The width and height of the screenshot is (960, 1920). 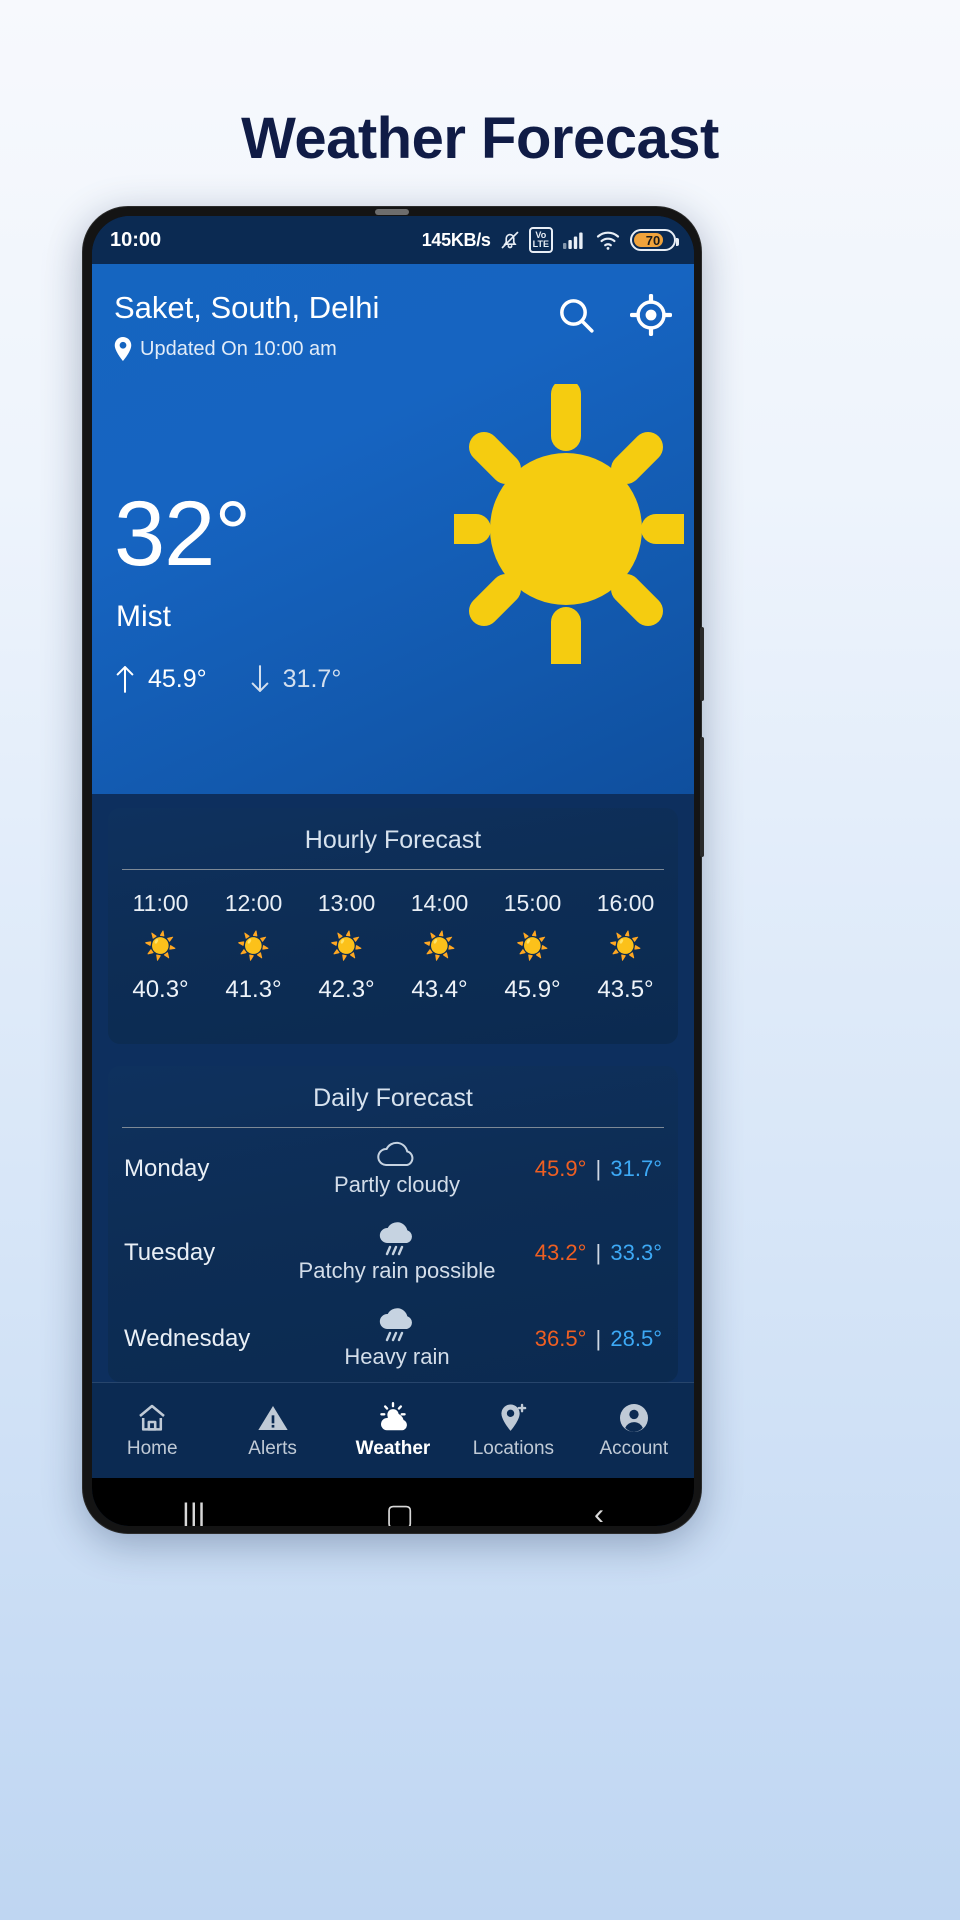 I want to click on gps-locate-icon, so click(x=651, y=315).